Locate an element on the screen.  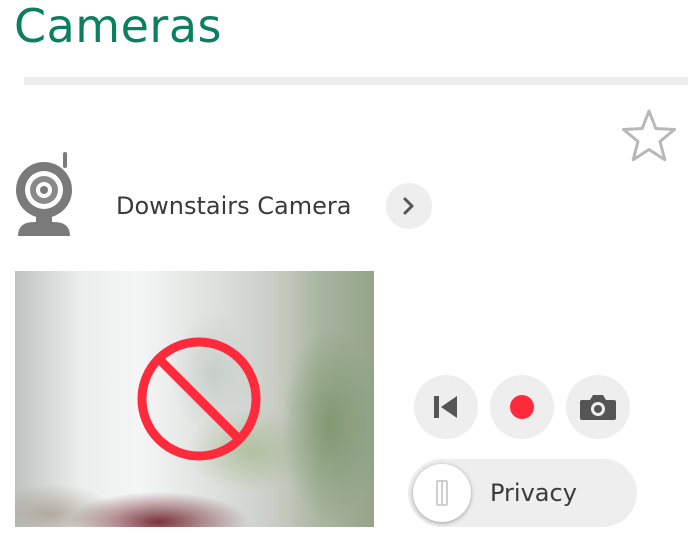
skip-back-button is located at coordinates (446, 407).